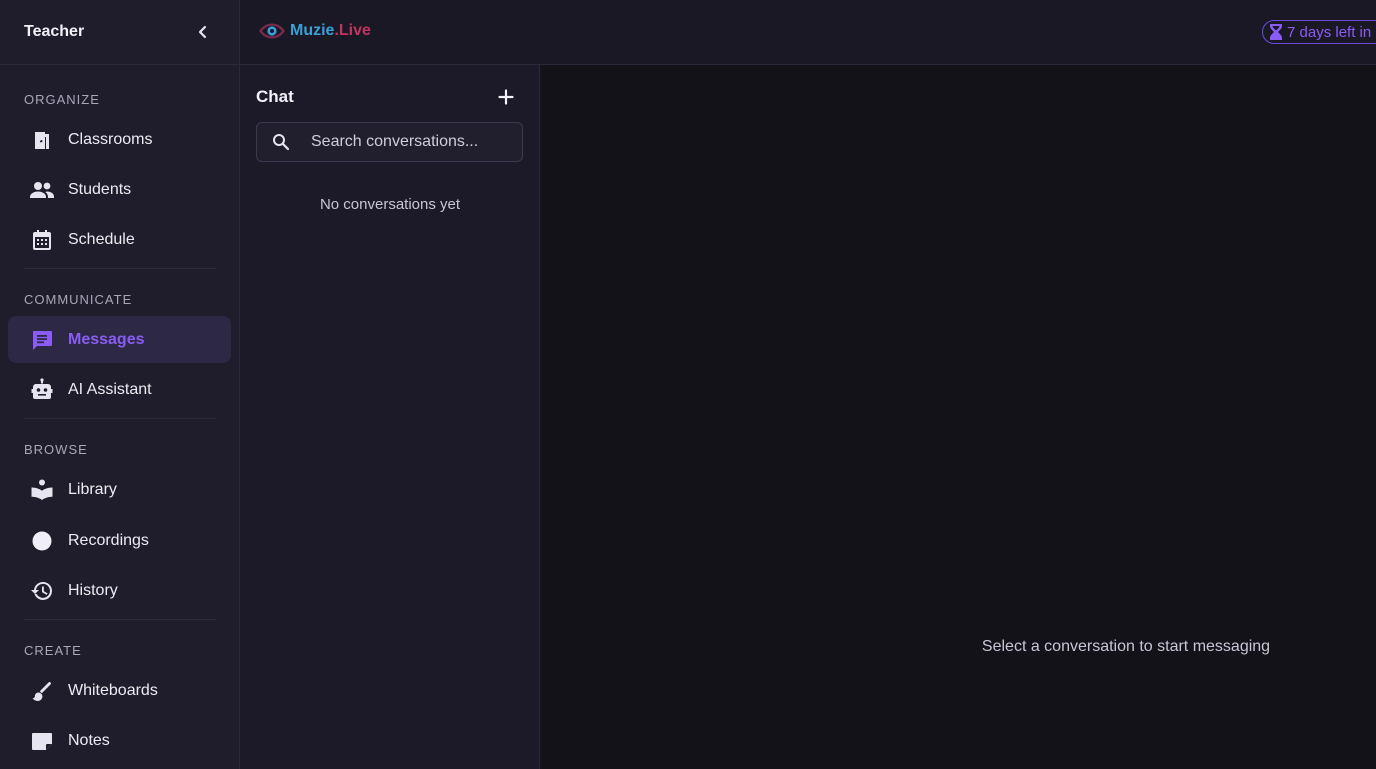 The width and height of the screenshot is (1376, 769). Describe the element at coordinates (119, 489) in the screenshot. I see `sidebar-item-library: Library` at that location.